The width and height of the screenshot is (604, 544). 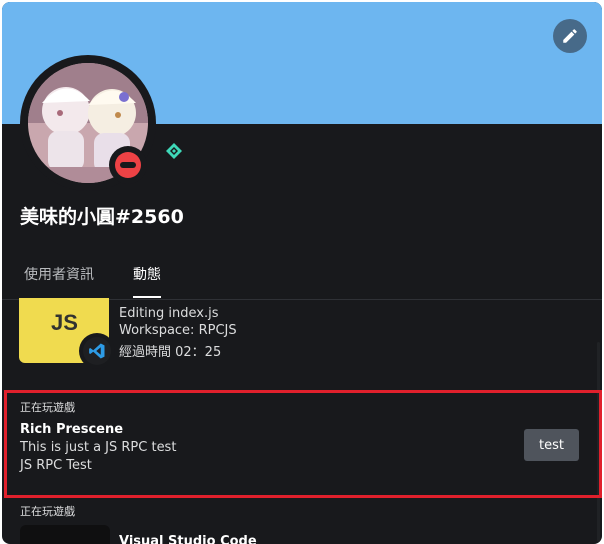 I want to click on active-tab-indicator, so click(x=147, y=297).